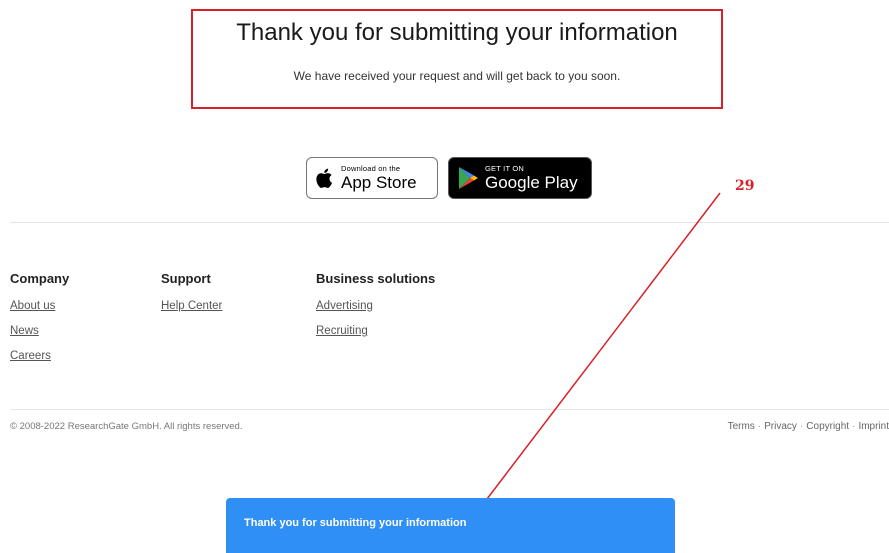 The height and width of the screenshot is (553, 889). Describe the element at coordinates (745, 186) in the screenshot. I see `annotation-number: 29` at that location.